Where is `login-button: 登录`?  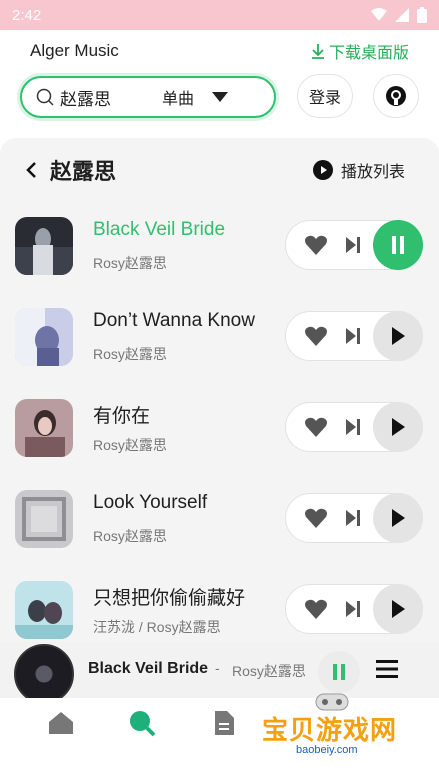
login-button: 登录 is located at coordinates (325, 96).